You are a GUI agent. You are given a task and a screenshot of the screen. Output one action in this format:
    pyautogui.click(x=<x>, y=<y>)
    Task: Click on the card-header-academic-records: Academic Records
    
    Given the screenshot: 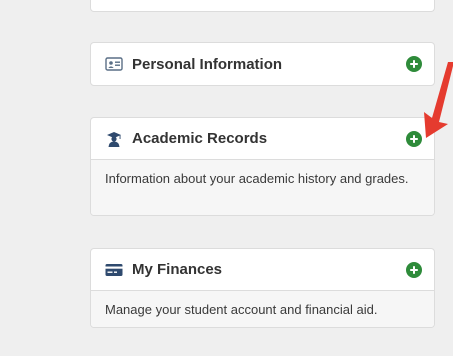 What is the action you would take?
    pyautogui.click(x=262, y=138)
    